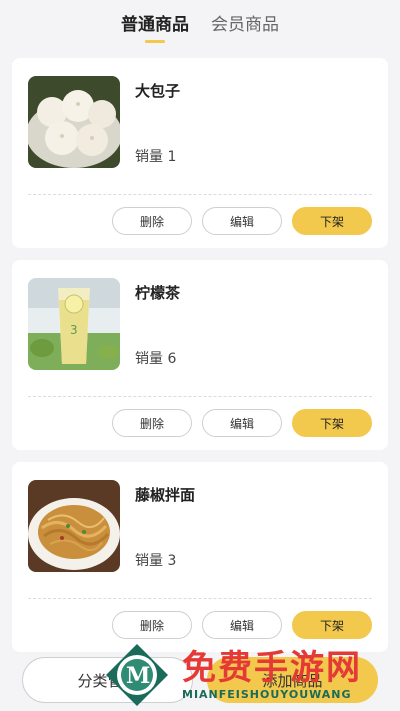  Describe the element at coordinates (158, 91) in the screenshot. I see `product-name: 大包子` at that location.